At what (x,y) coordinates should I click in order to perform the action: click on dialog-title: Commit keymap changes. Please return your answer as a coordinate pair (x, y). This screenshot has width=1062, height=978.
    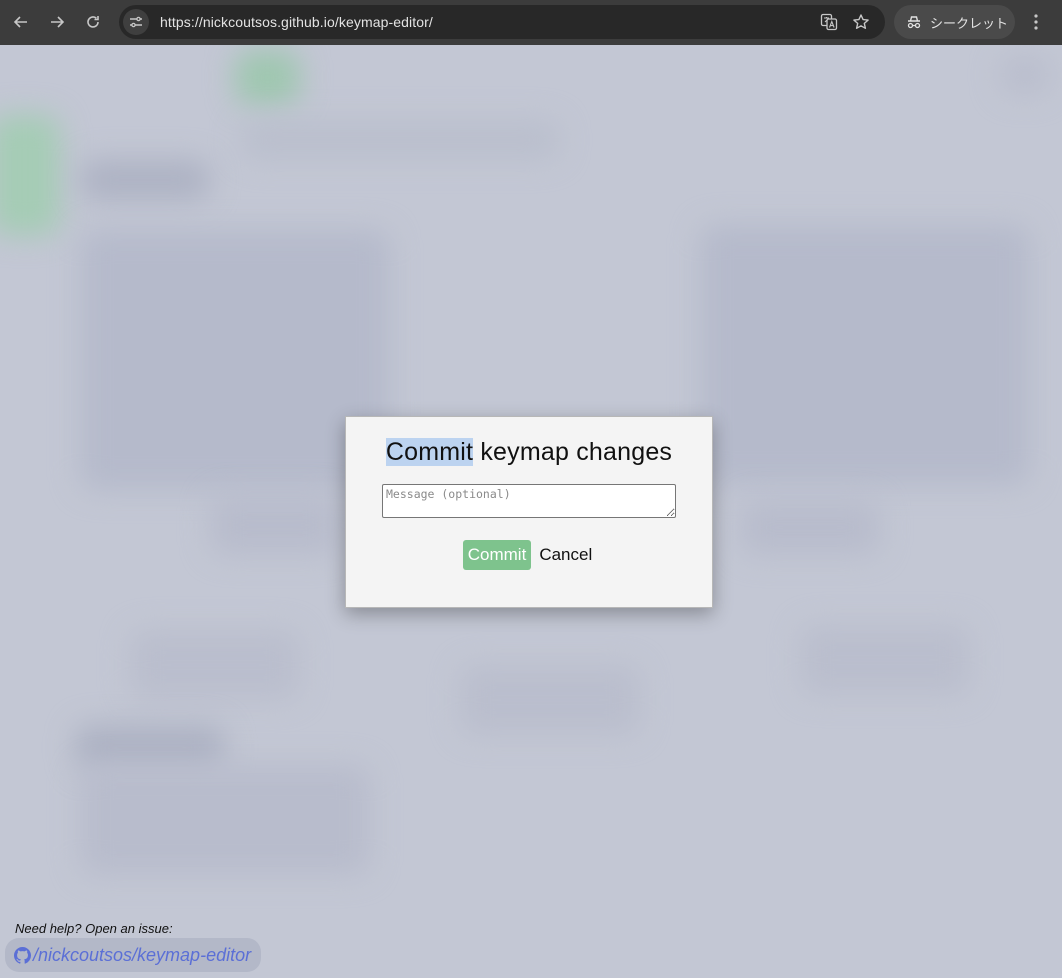
    Looking at the image, I should click on (529, 452).